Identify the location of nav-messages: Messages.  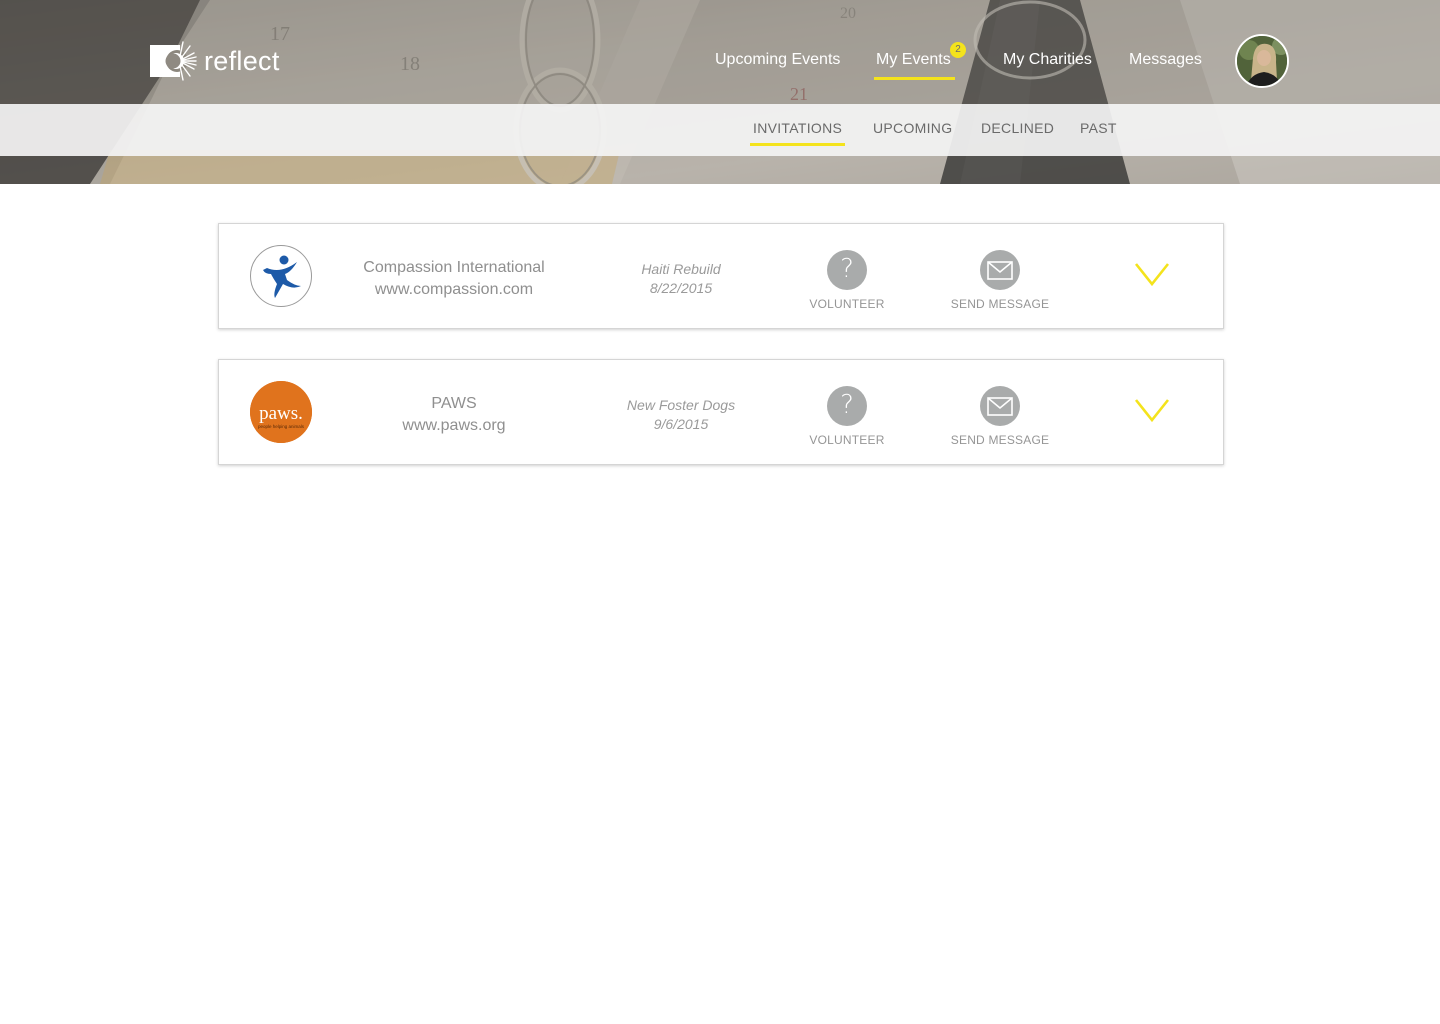
(1165, 60).